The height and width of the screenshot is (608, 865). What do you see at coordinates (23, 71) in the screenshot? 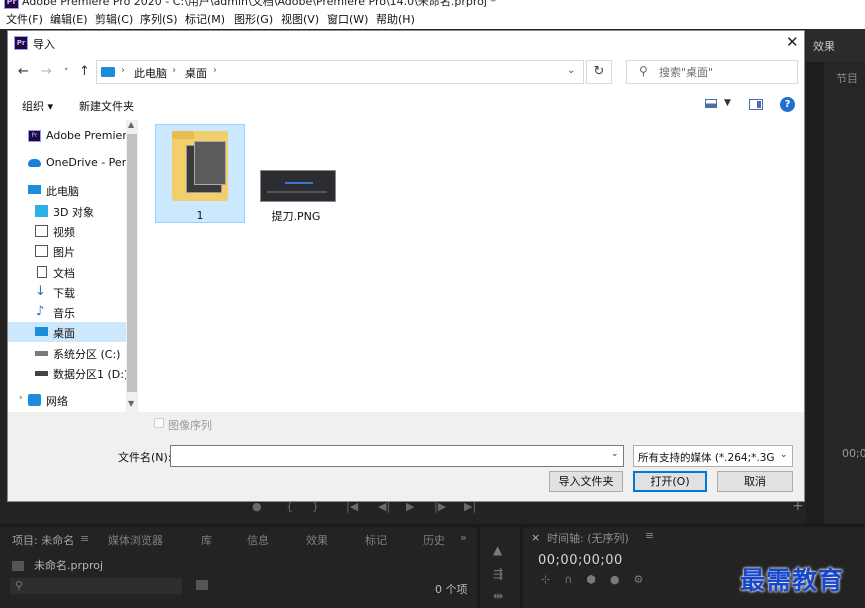
I see `back-arrow-icon: ←` at bounding box center [23, 71].